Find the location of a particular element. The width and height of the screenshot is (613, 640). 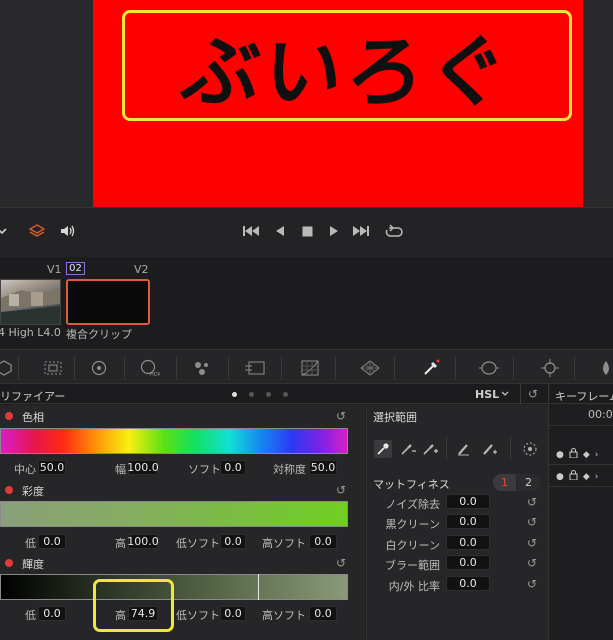

hue-width-label: 幅 is located at coordinates (120, 469).